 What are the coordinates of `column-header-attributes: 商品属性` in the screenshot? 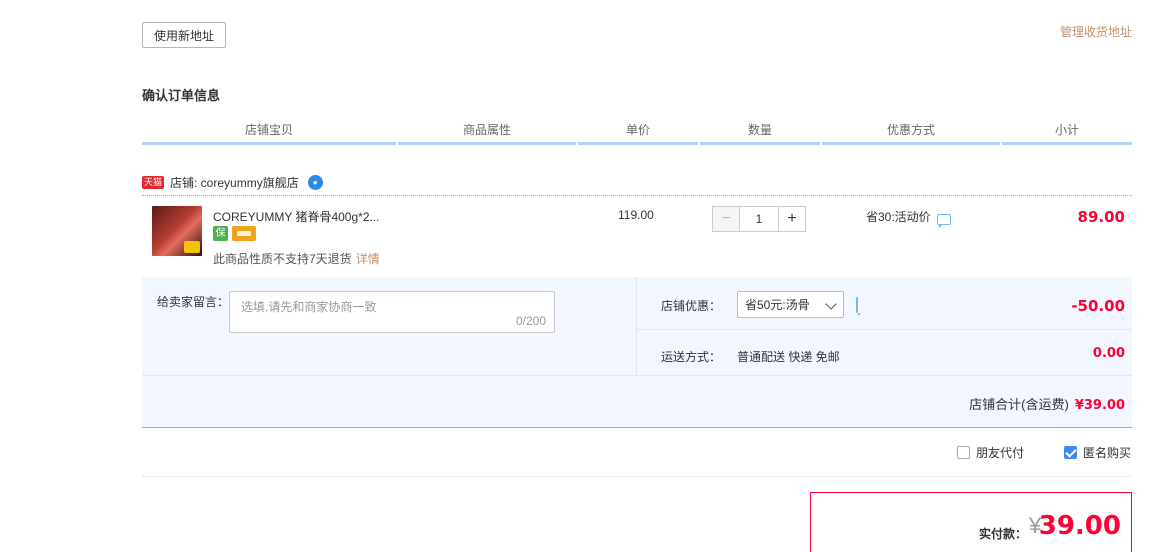 It's located at (487, 131).